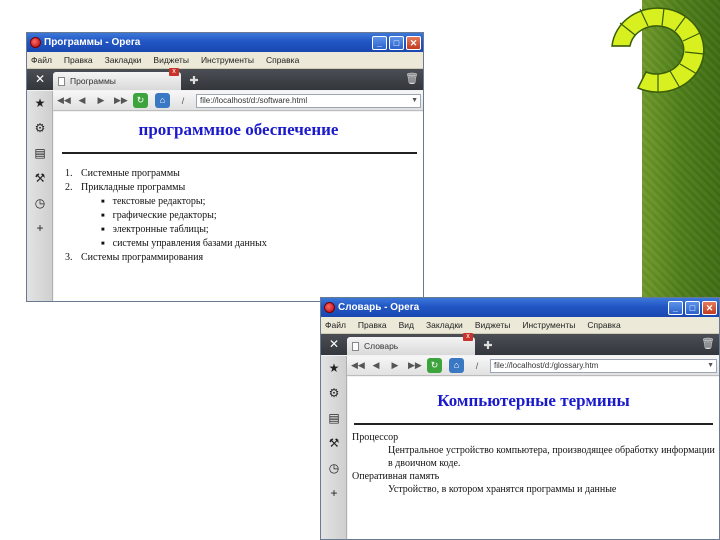 This screenshot has height=540, width=720. I want to click on address-field: file://localhost/d:/software.html ▼, so click(308, 100).